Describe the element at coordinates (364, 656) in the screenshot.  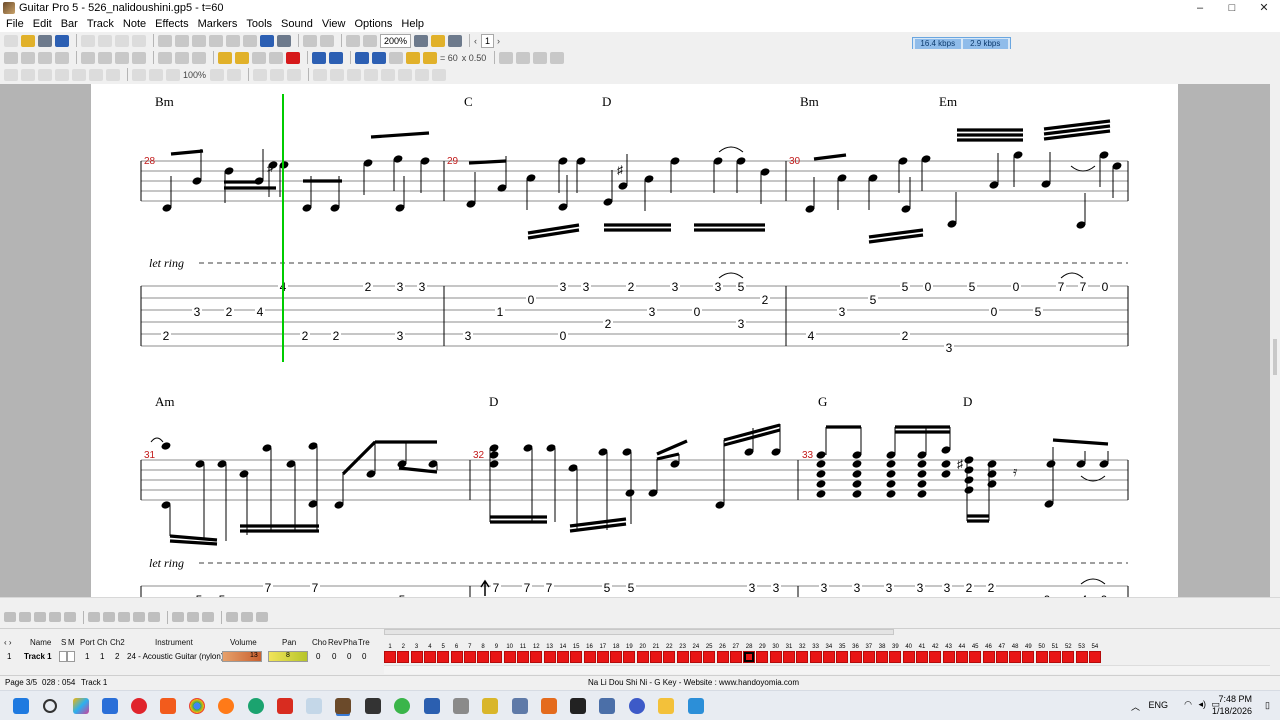
I see `track-tremolo: 0` at that location.